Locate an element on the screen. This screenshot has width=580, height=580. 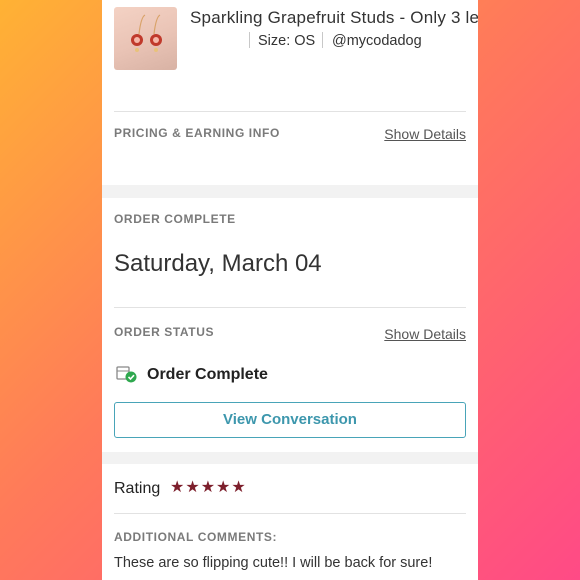
order-date: Saturday, March 04 is located at coordinates (218, 263).